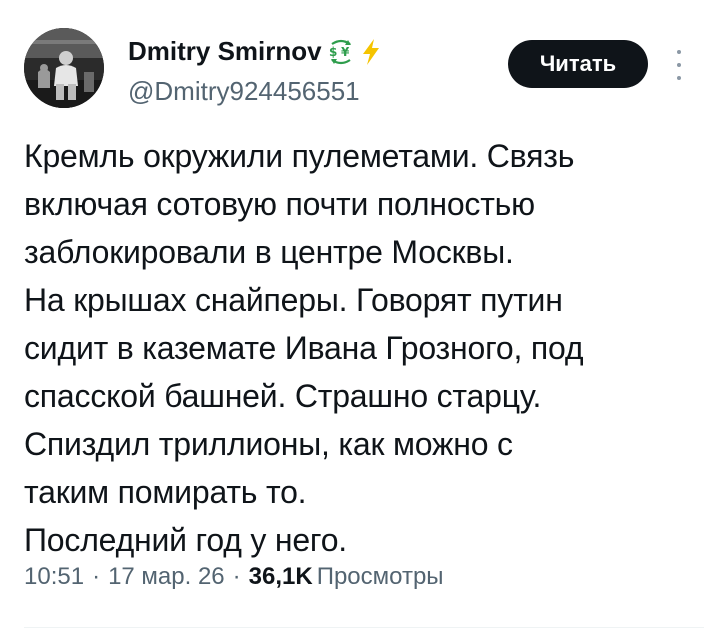 This screenshot has height=639, width=720. What do you see at coordinates (293, 300) in the screenshot?
I see `tweet-line: На крышах снайперы. Говорят путин` at bounding box center [293, 300].